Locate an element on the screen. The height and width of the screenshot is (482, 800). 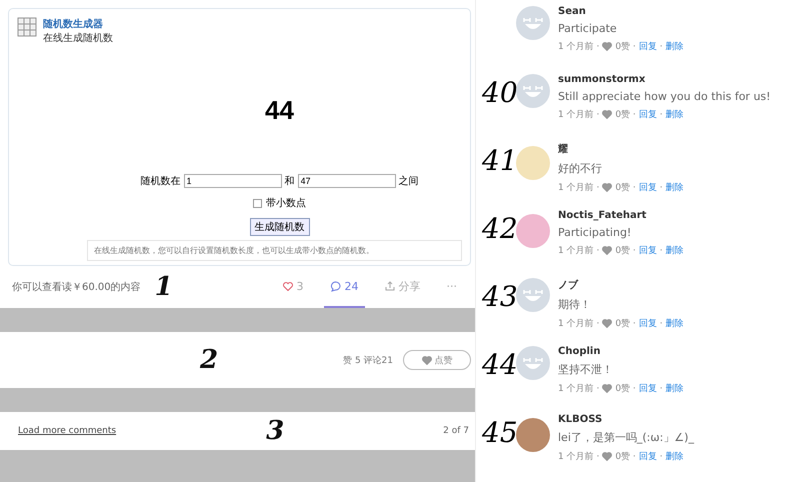
dice-grid-icon is located at coordinates (27, 27).